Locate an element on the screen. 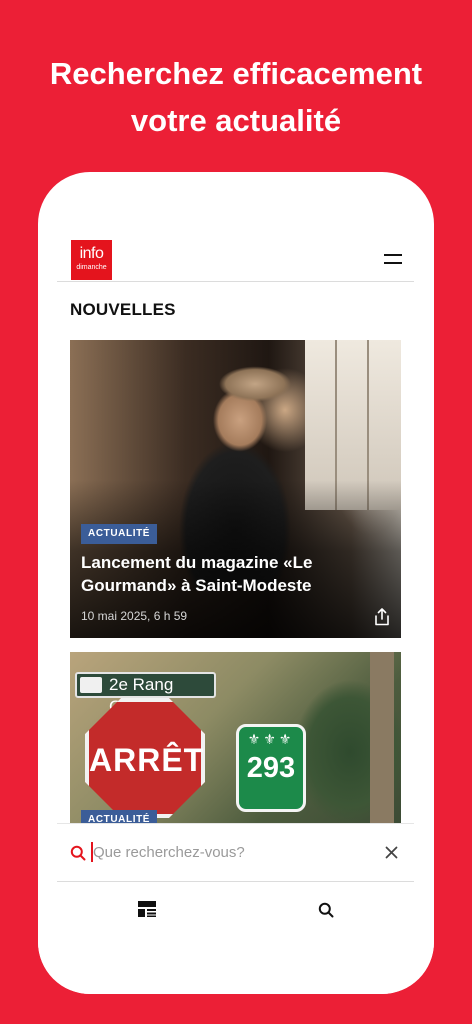 The height and width of the screenshot is (1024, 472). info-dimanche-logo: info dimanche is located at coordinates (91, 260).